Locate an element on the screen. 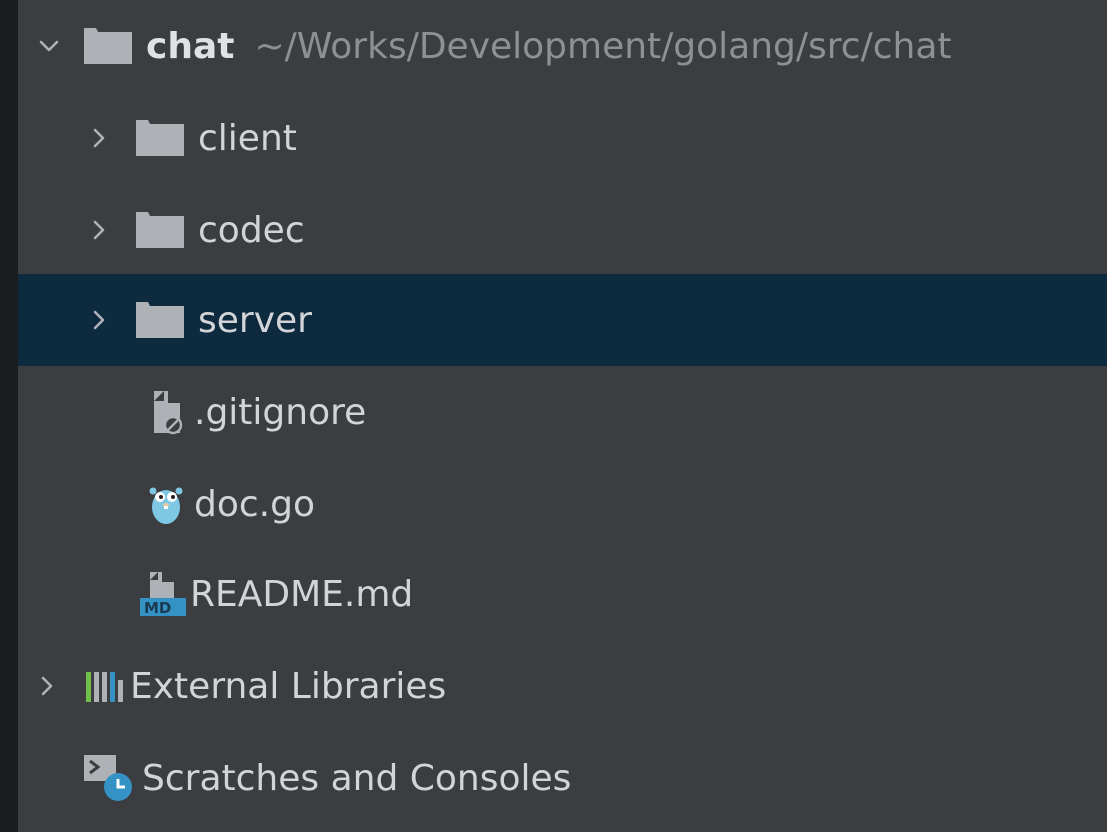 This screenshot has height=832, width=1107. tree-item-external-libraries: External Libraries is located at coordinates (562, 686).